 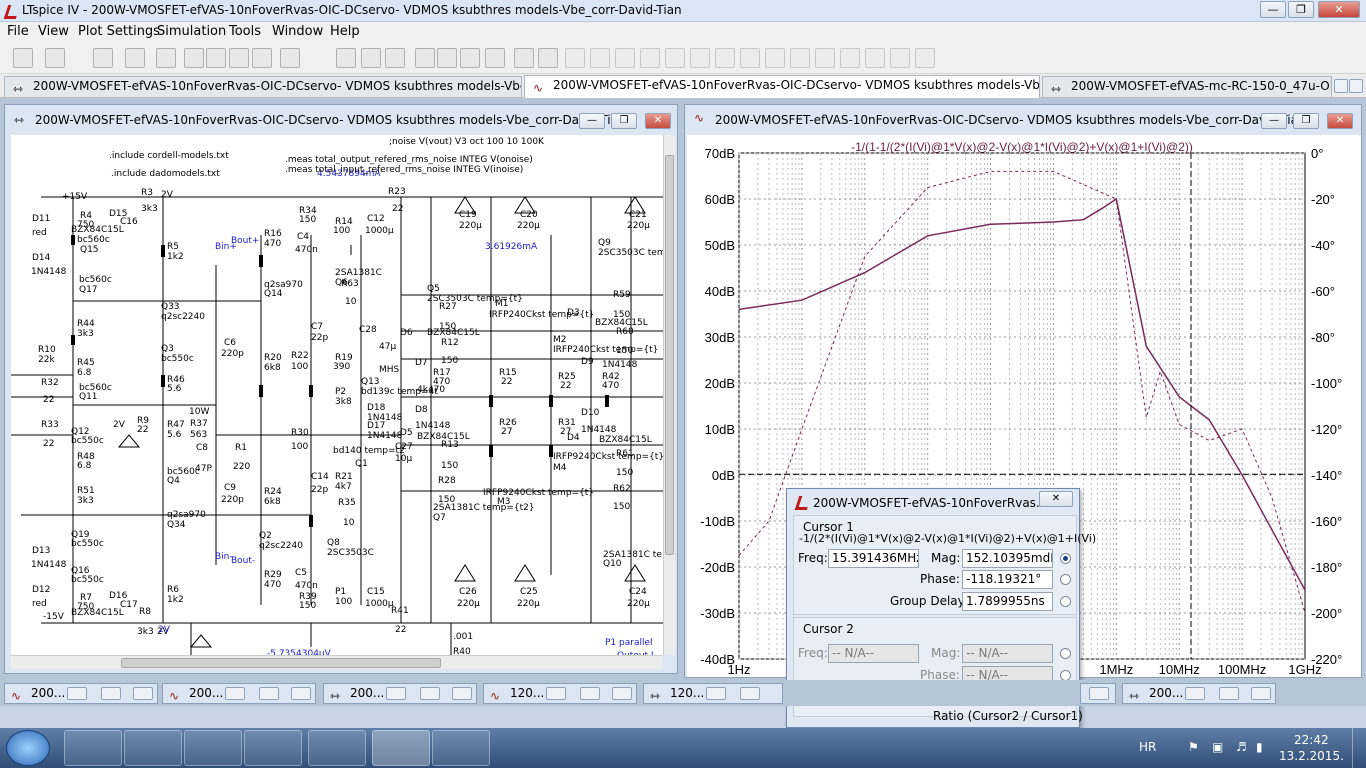 I want to click on cursor1-freq-field: 15.391436MHz, so click(x=873, y=558).